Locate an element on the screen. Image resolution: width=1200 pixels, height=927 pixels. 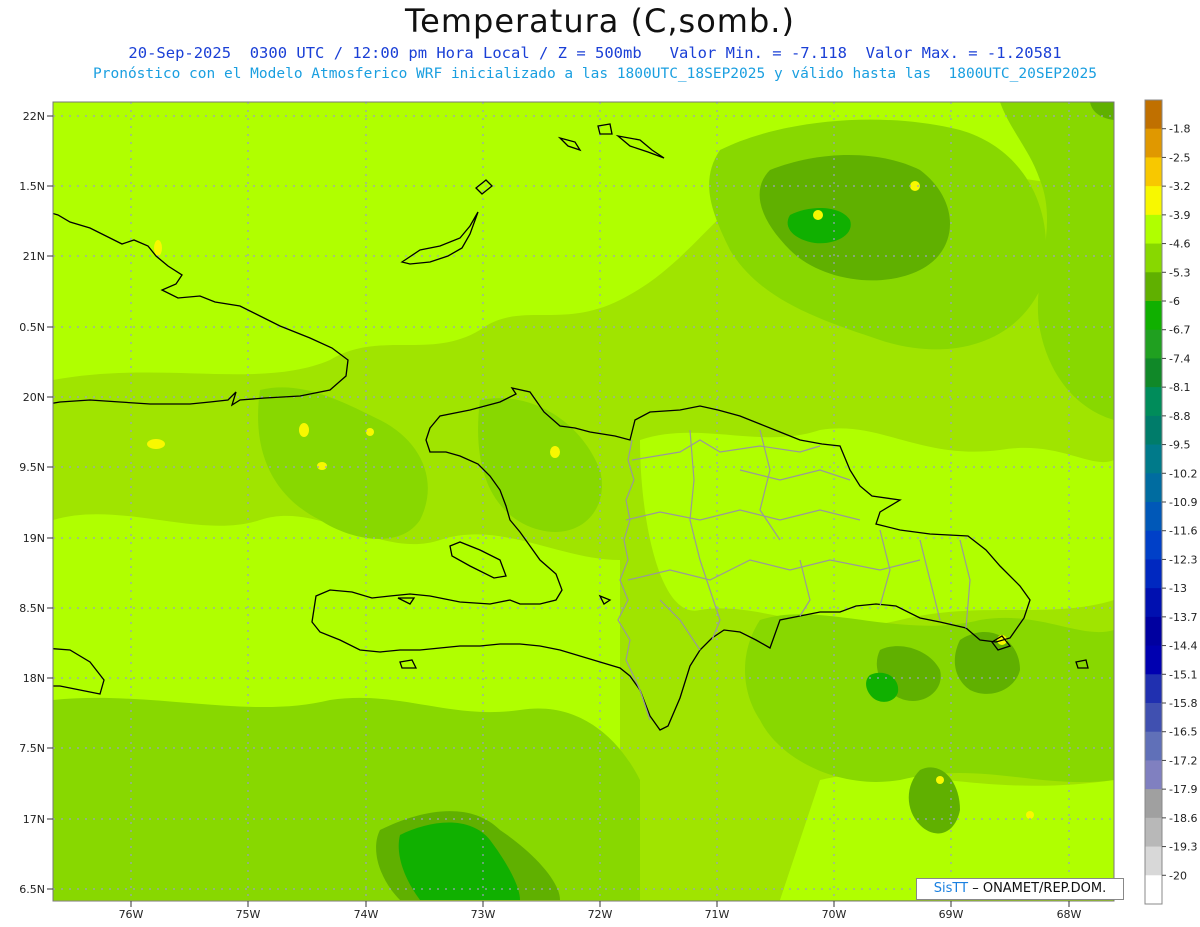
lat-label: 9.5N is located at coordinates (32, 467).